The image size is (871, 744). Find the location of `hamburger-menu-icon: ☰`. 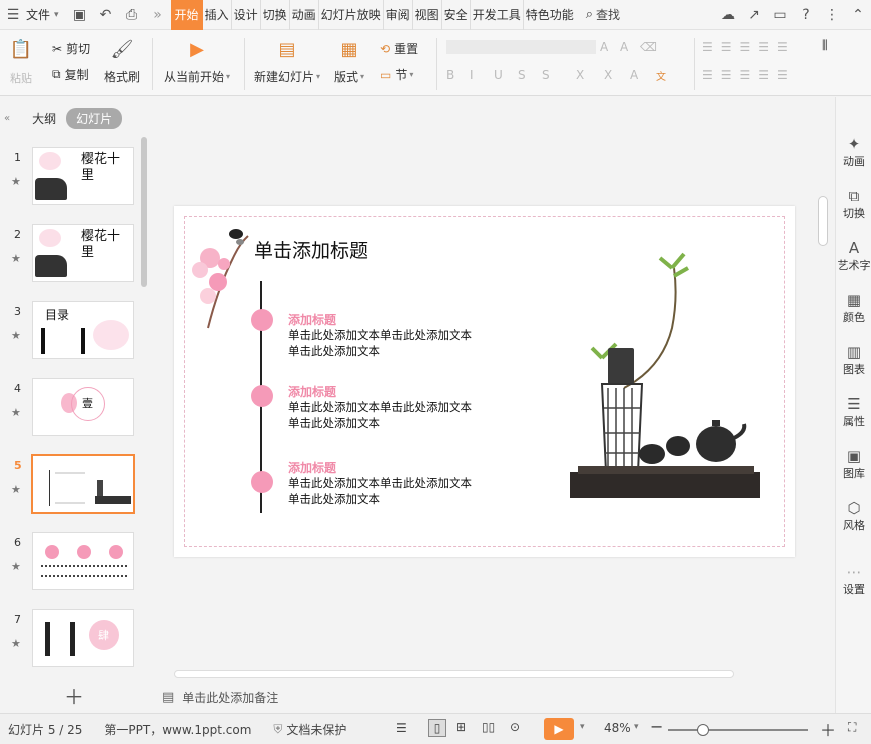

hamburger-menu-icon: ☰ is located at coordinates (13, 15).